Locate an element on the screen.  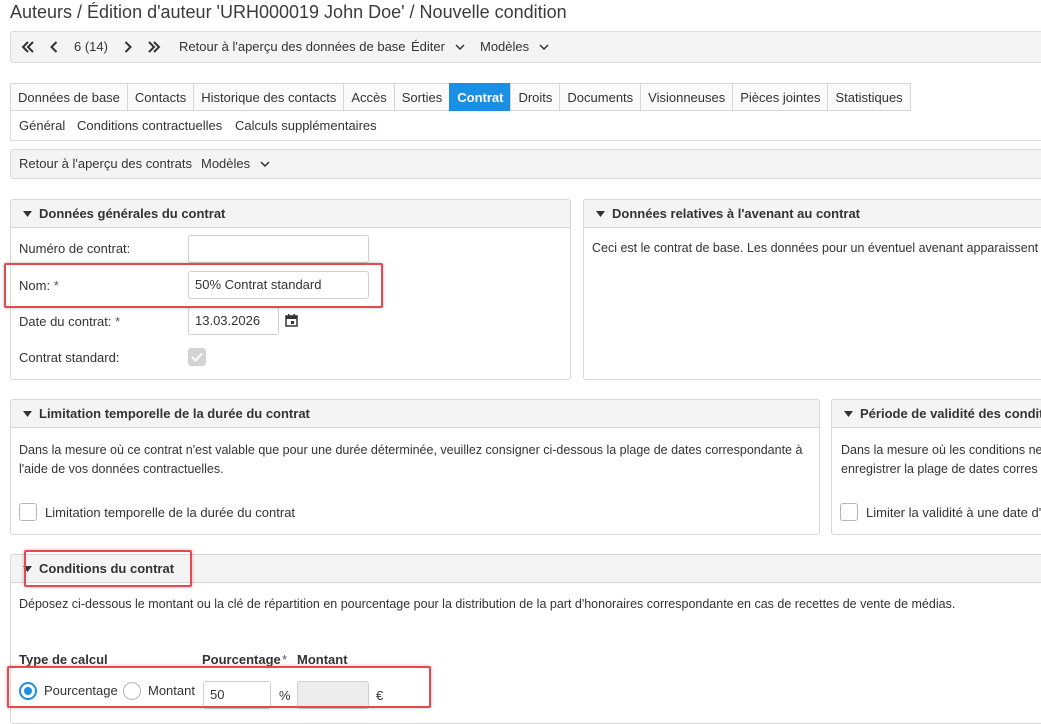
percent-unit: % is located at coordinates (285, 695).